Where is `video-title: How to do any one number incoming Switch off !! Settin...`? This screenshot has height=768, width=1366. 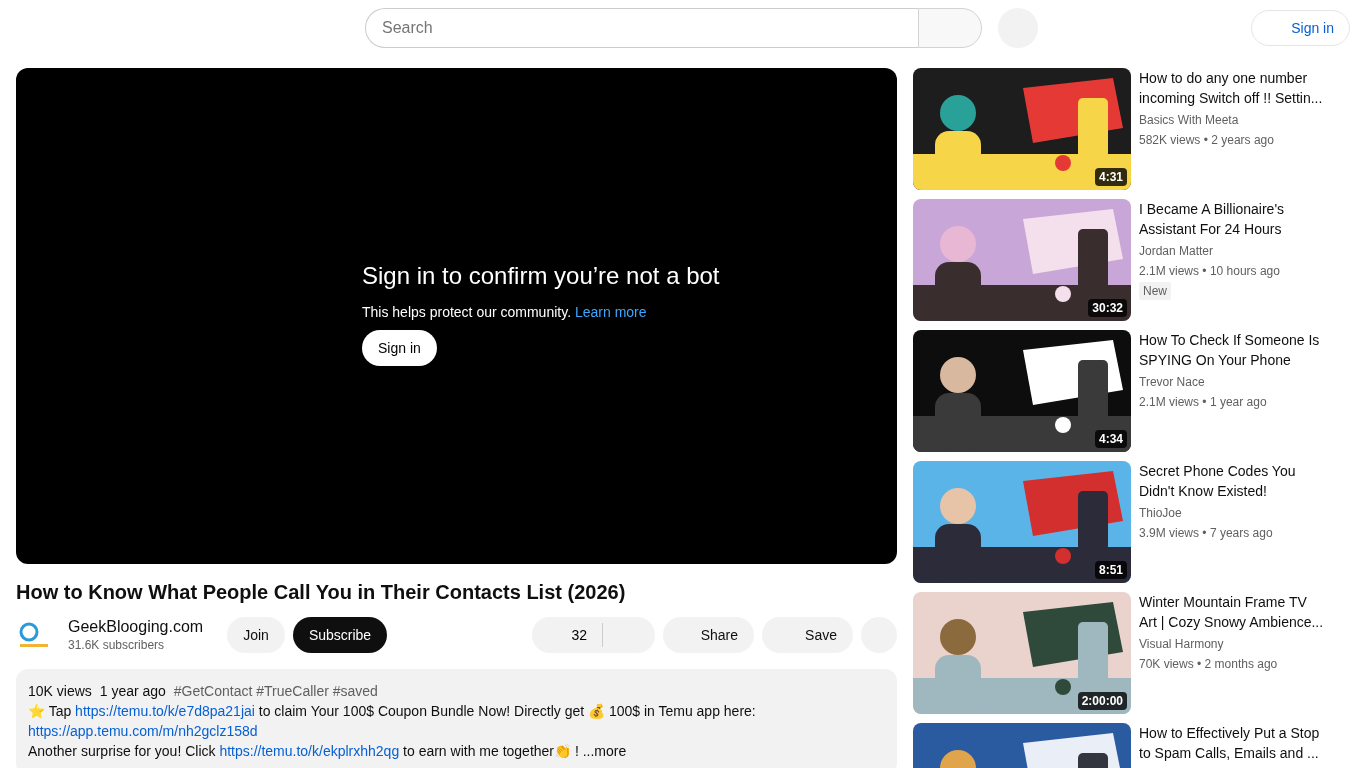 video-title: How to do any one number incoming Switch off !! Settin... is located at coordinates (1232, 88).